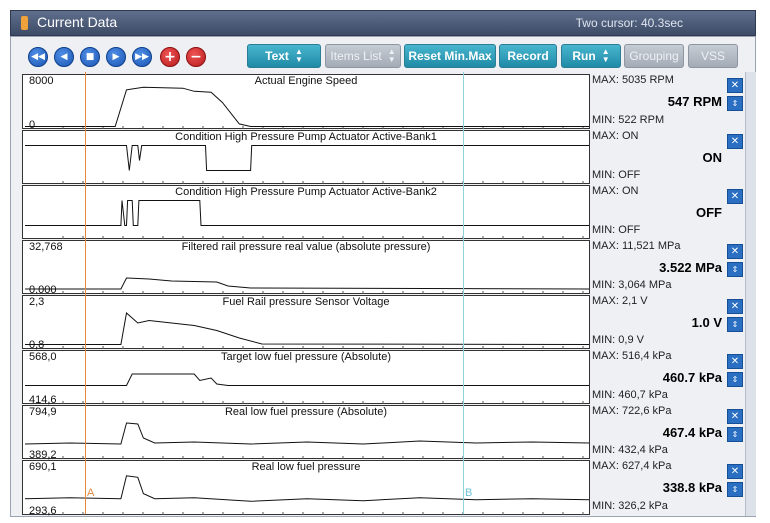  What do you see at coordinates (692, 487) in the screenshot?
I see `current-value: 338.8 kPa` at bounding box center [692, 487].